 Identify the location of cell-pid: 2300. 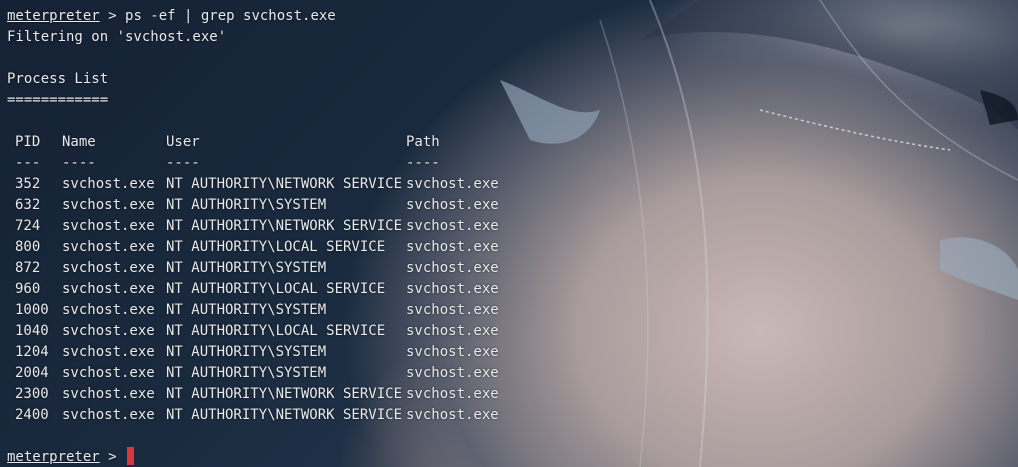
(32, 394).